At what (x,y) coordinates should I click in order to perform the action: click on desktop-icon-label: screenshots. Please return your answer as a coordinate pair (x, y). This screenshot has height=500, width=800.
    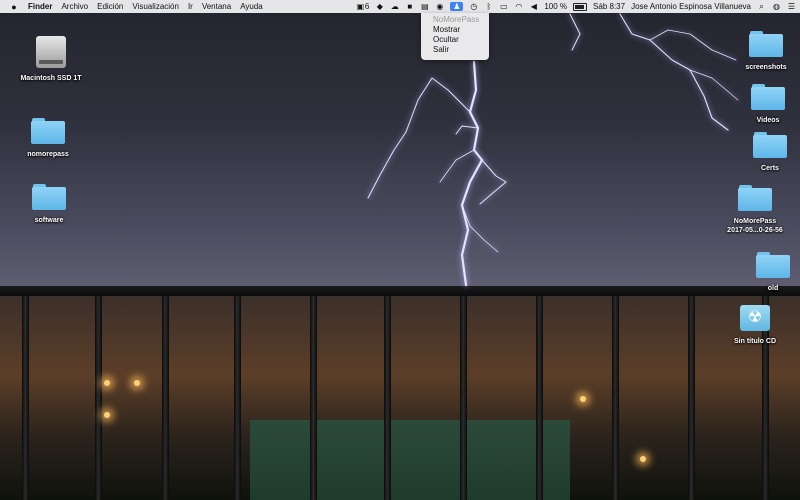
    Looking at the image, I should click on (766, 67).